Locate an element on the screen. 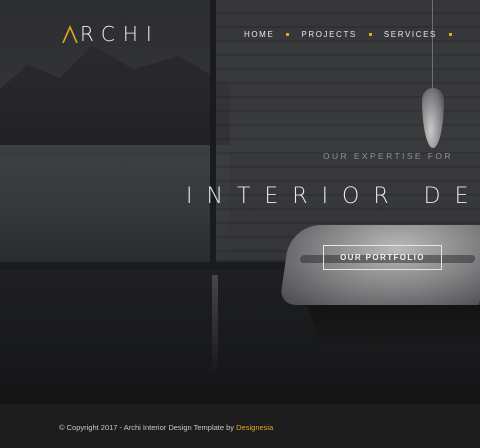  our-portfolio-button: OUR PORTFOLIO is located at coordinates (382, 257).